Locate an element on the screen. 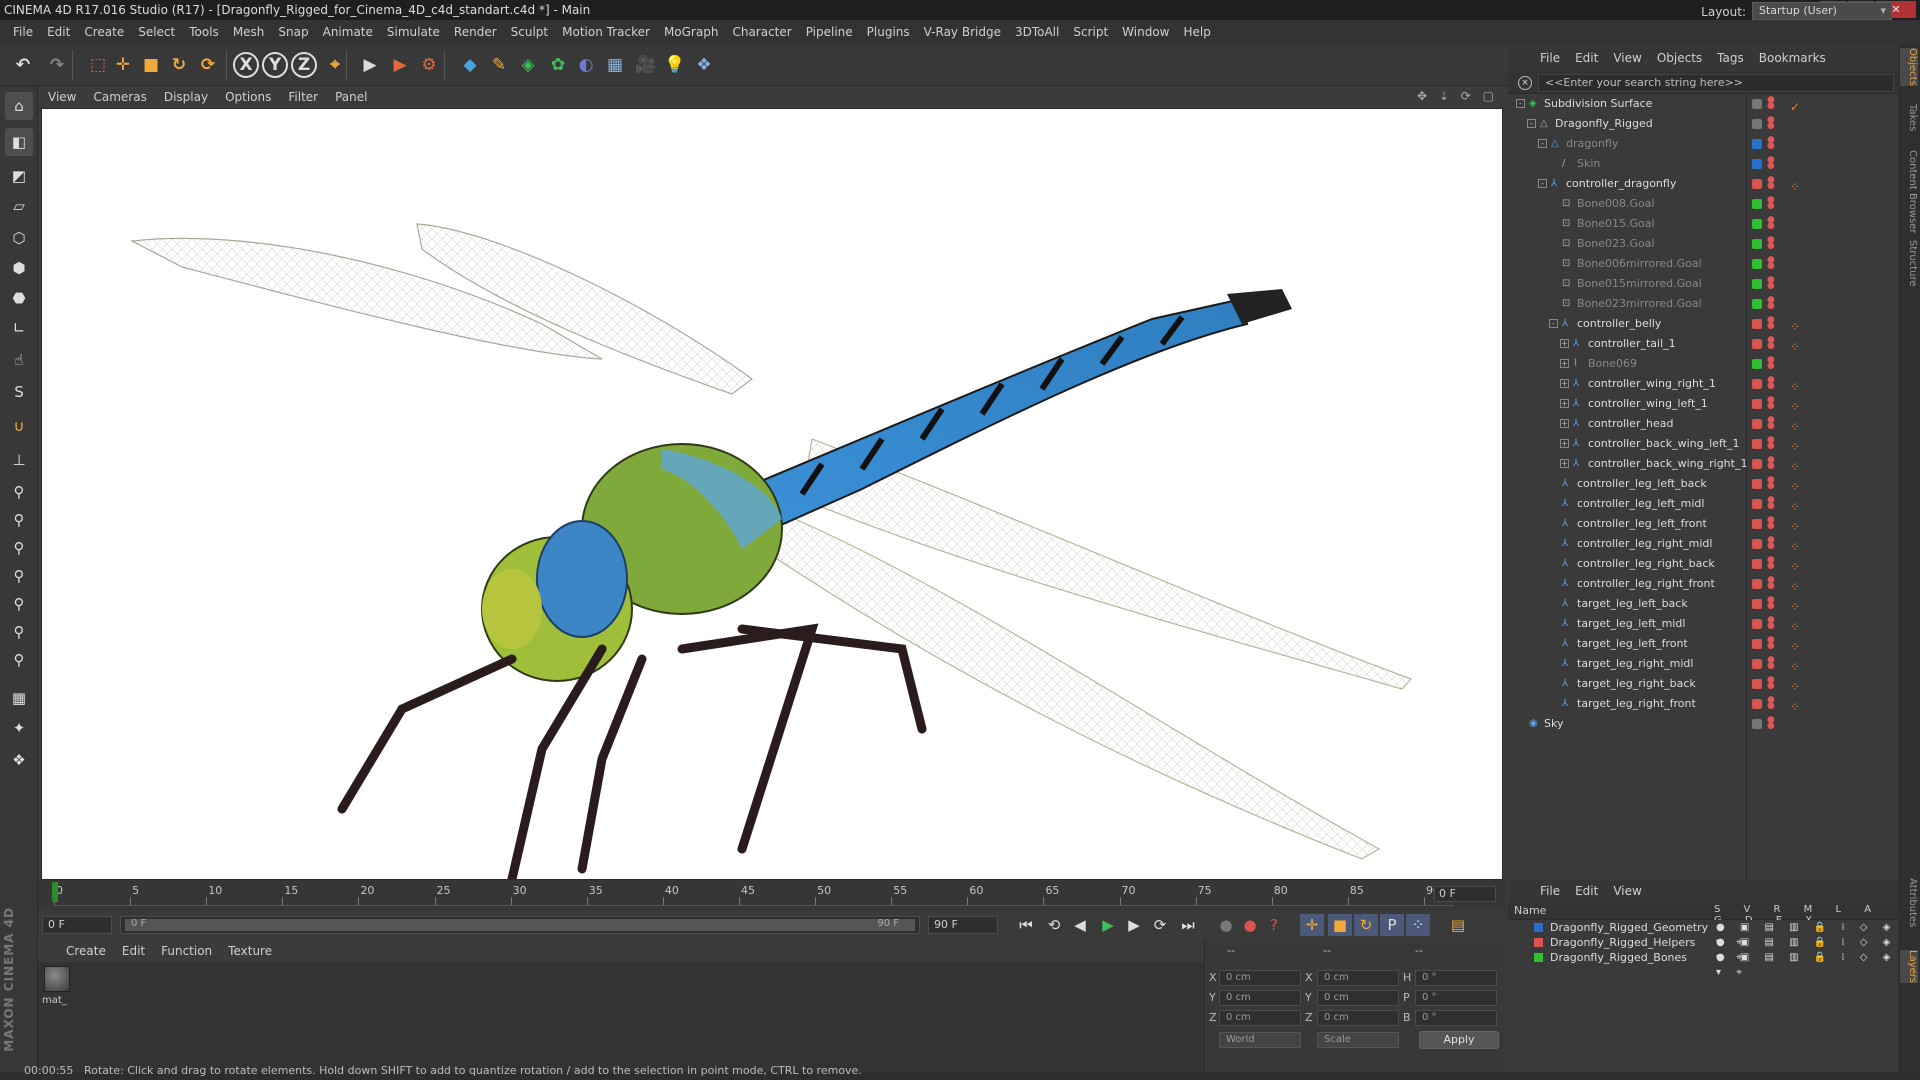 The image size is (1920, 1080). cube-icon: ◆ is located at coordinates (470, 65).